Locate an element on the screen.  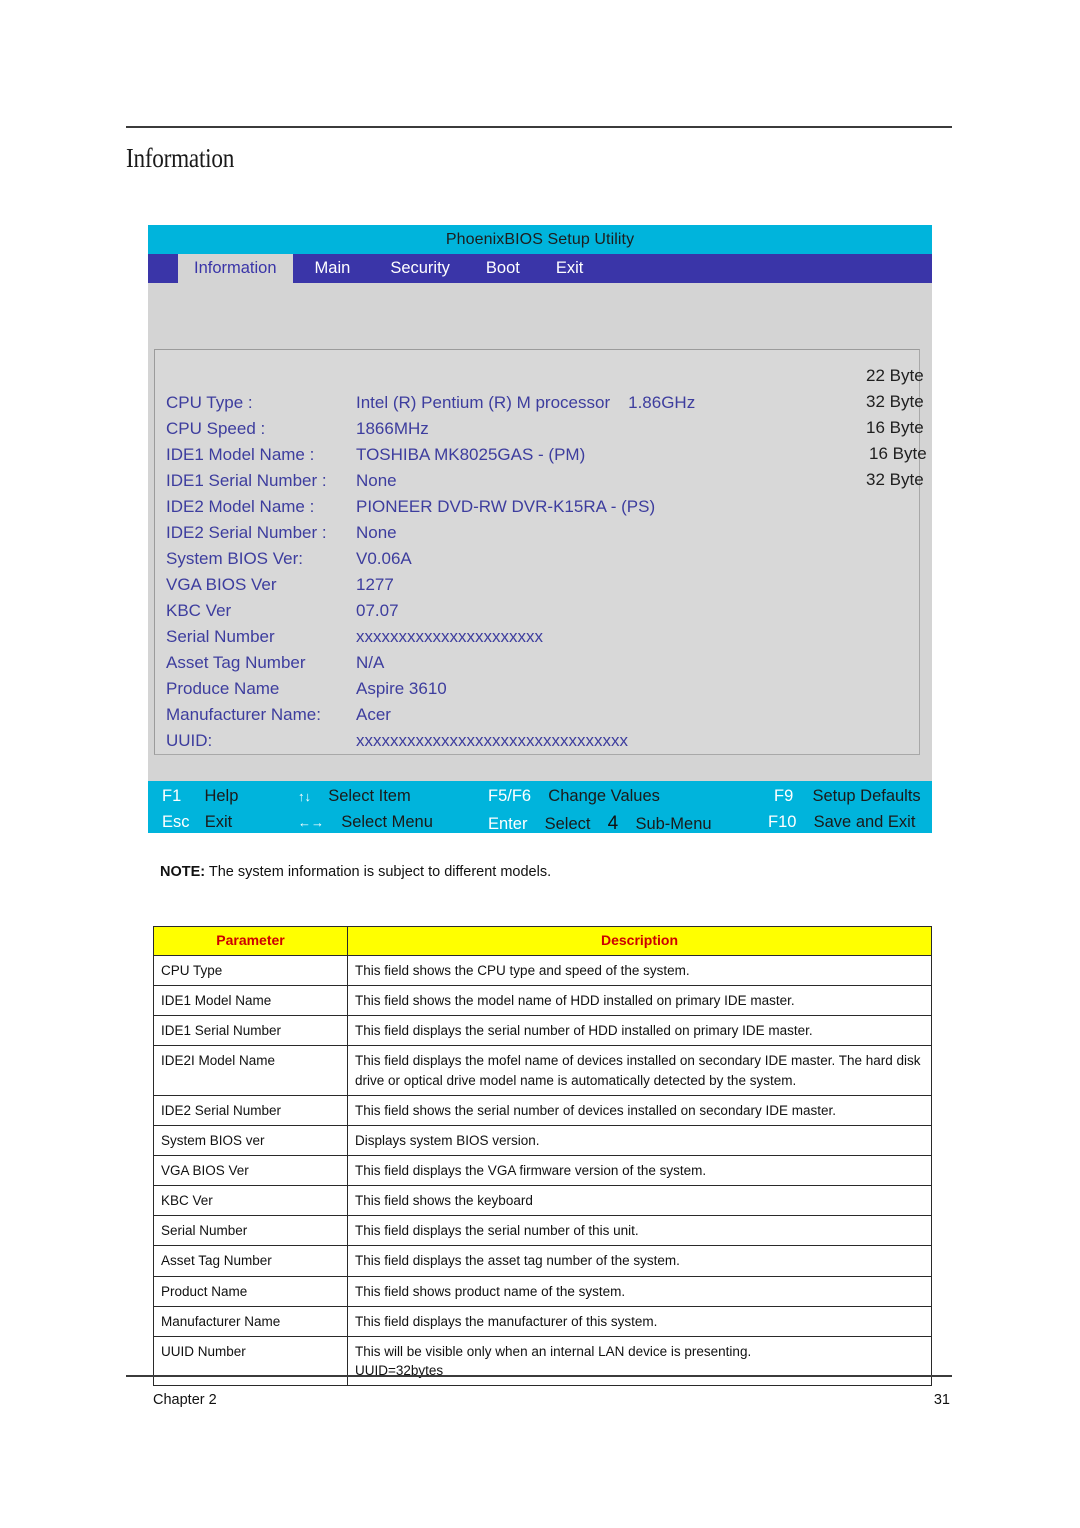
bios-field-serial-number: Serial Number xxxxxxxxxxxxxxxxxxxxxx is located at coordinates (536, 640).